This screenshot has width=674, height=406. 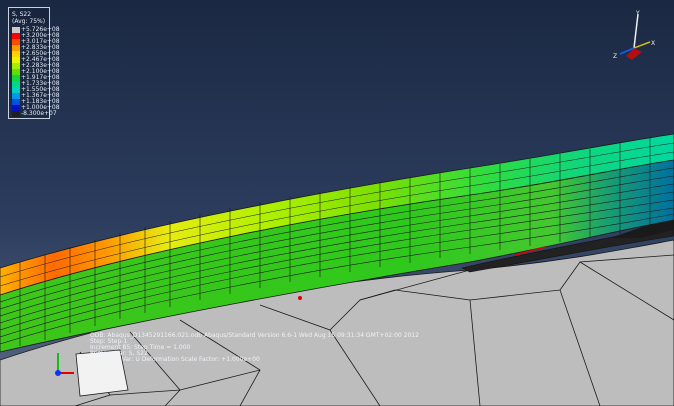 What do you see at coordinates (642, 45) in the screenshot?
I see `triad-x-axis` at bounding box center [642, 45].